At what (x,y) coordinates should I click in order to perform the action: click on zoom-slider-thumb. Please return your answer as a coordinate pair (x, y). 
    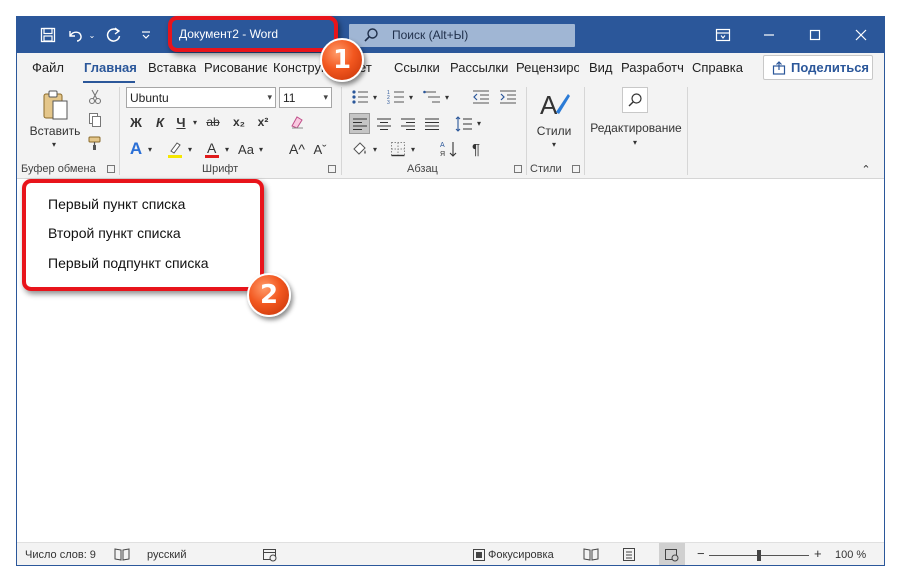
    Looking at the image, I should click on (759, 555).